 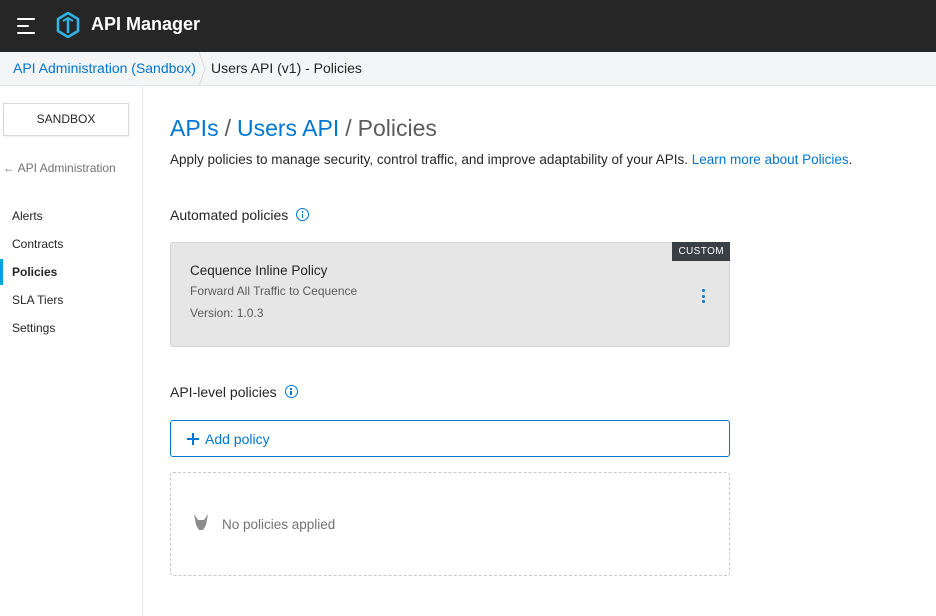 What do you see at coordinates (468, 26) in the screenshot?
I see `top-bar: API Manager` at bounding box center [468, 26].